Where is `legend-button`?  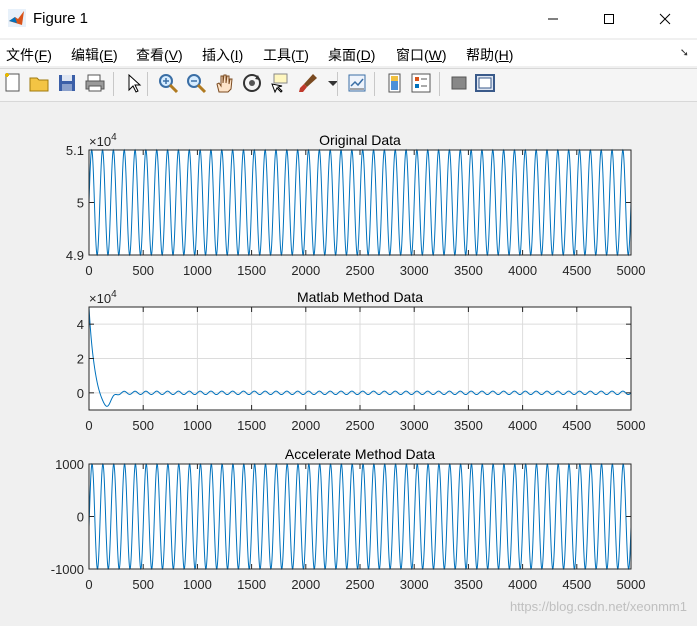 legend-button is located at coordinates (421, 83).